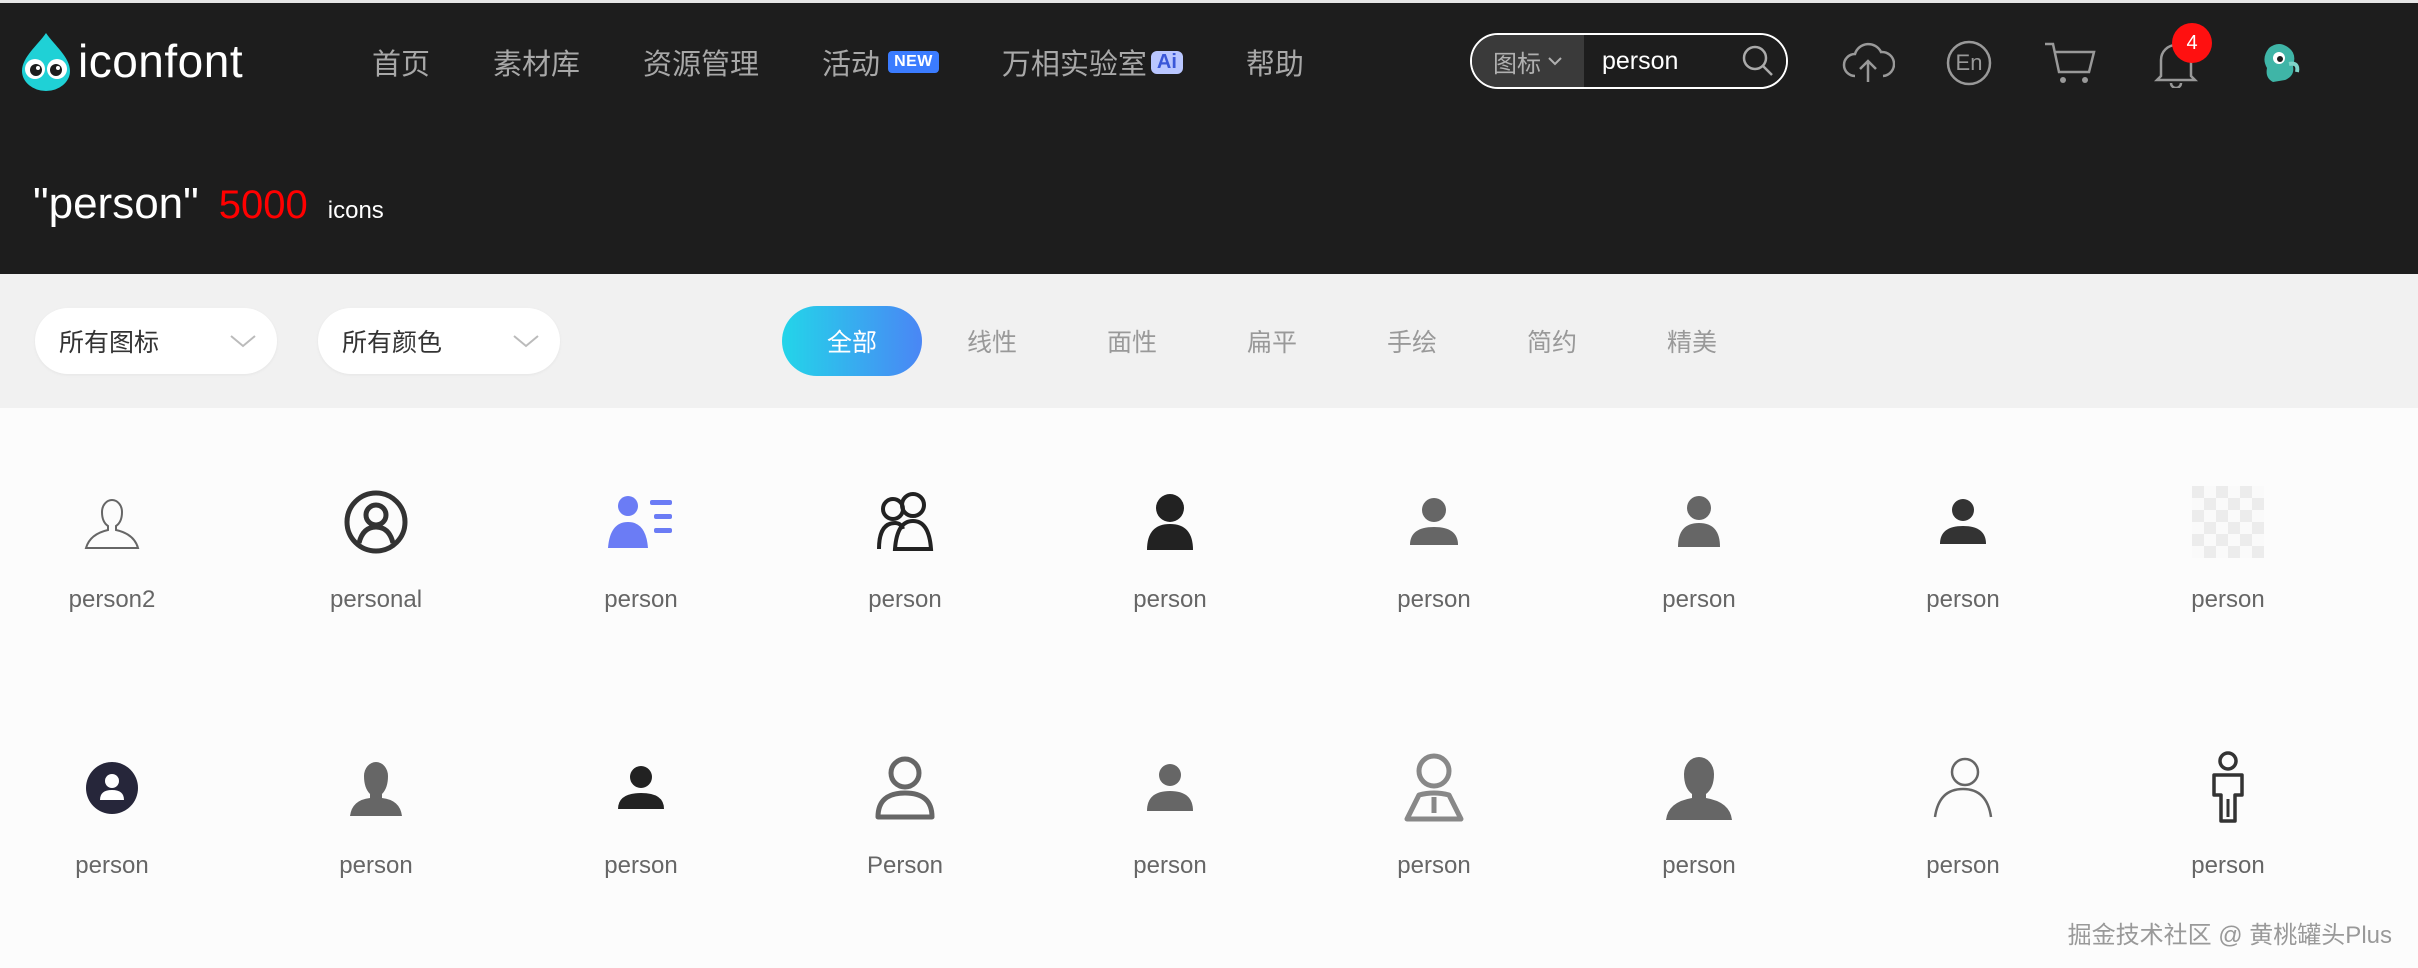  I want to click on search-input: person, so click(1657, 61).